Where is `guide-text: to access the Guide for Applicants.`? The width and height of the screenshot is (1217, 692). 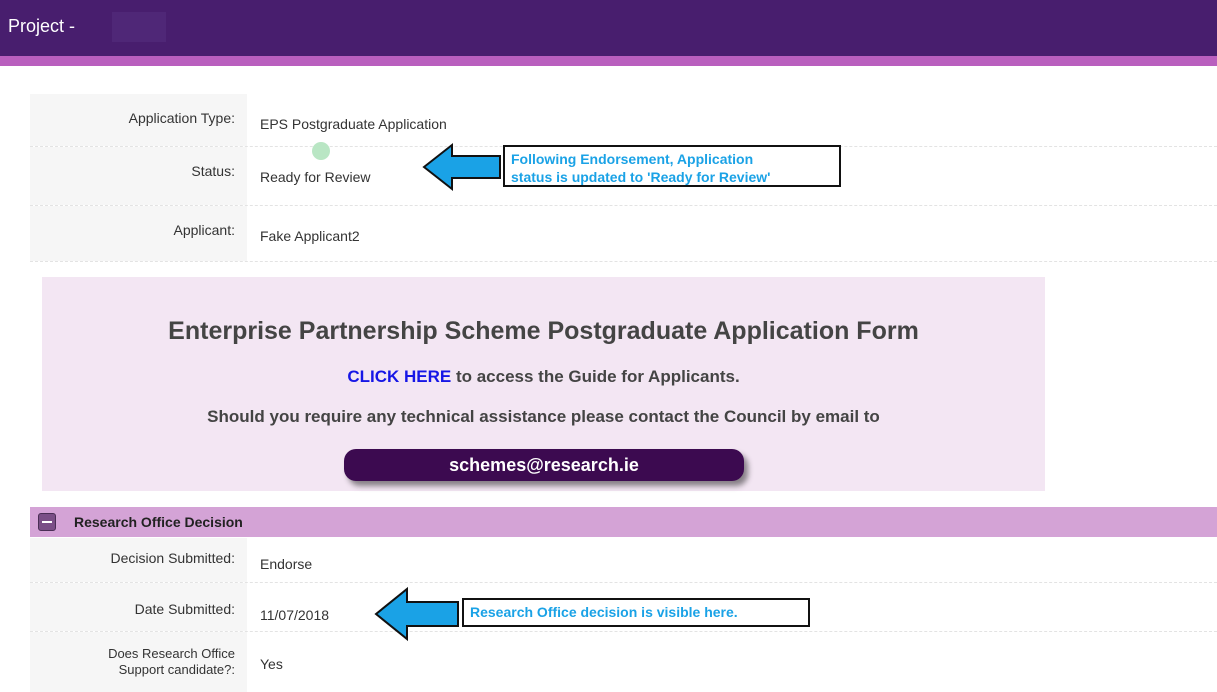
guide-text: to access the Guide for Applicants. is located at coordinates (595, 376).